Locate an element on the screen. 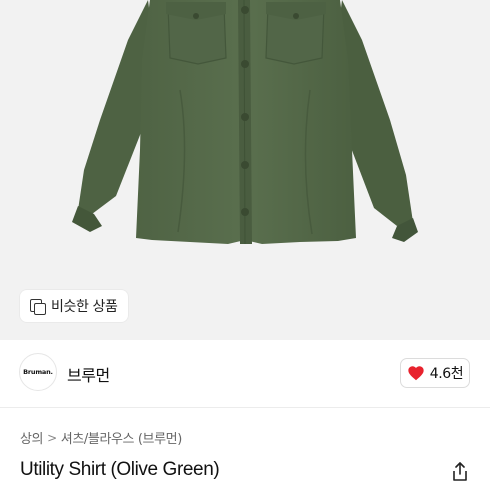 This screenshot has height=490, width=490. breadcrumb-top-category: 상의 is located at coordinates (32, 437).